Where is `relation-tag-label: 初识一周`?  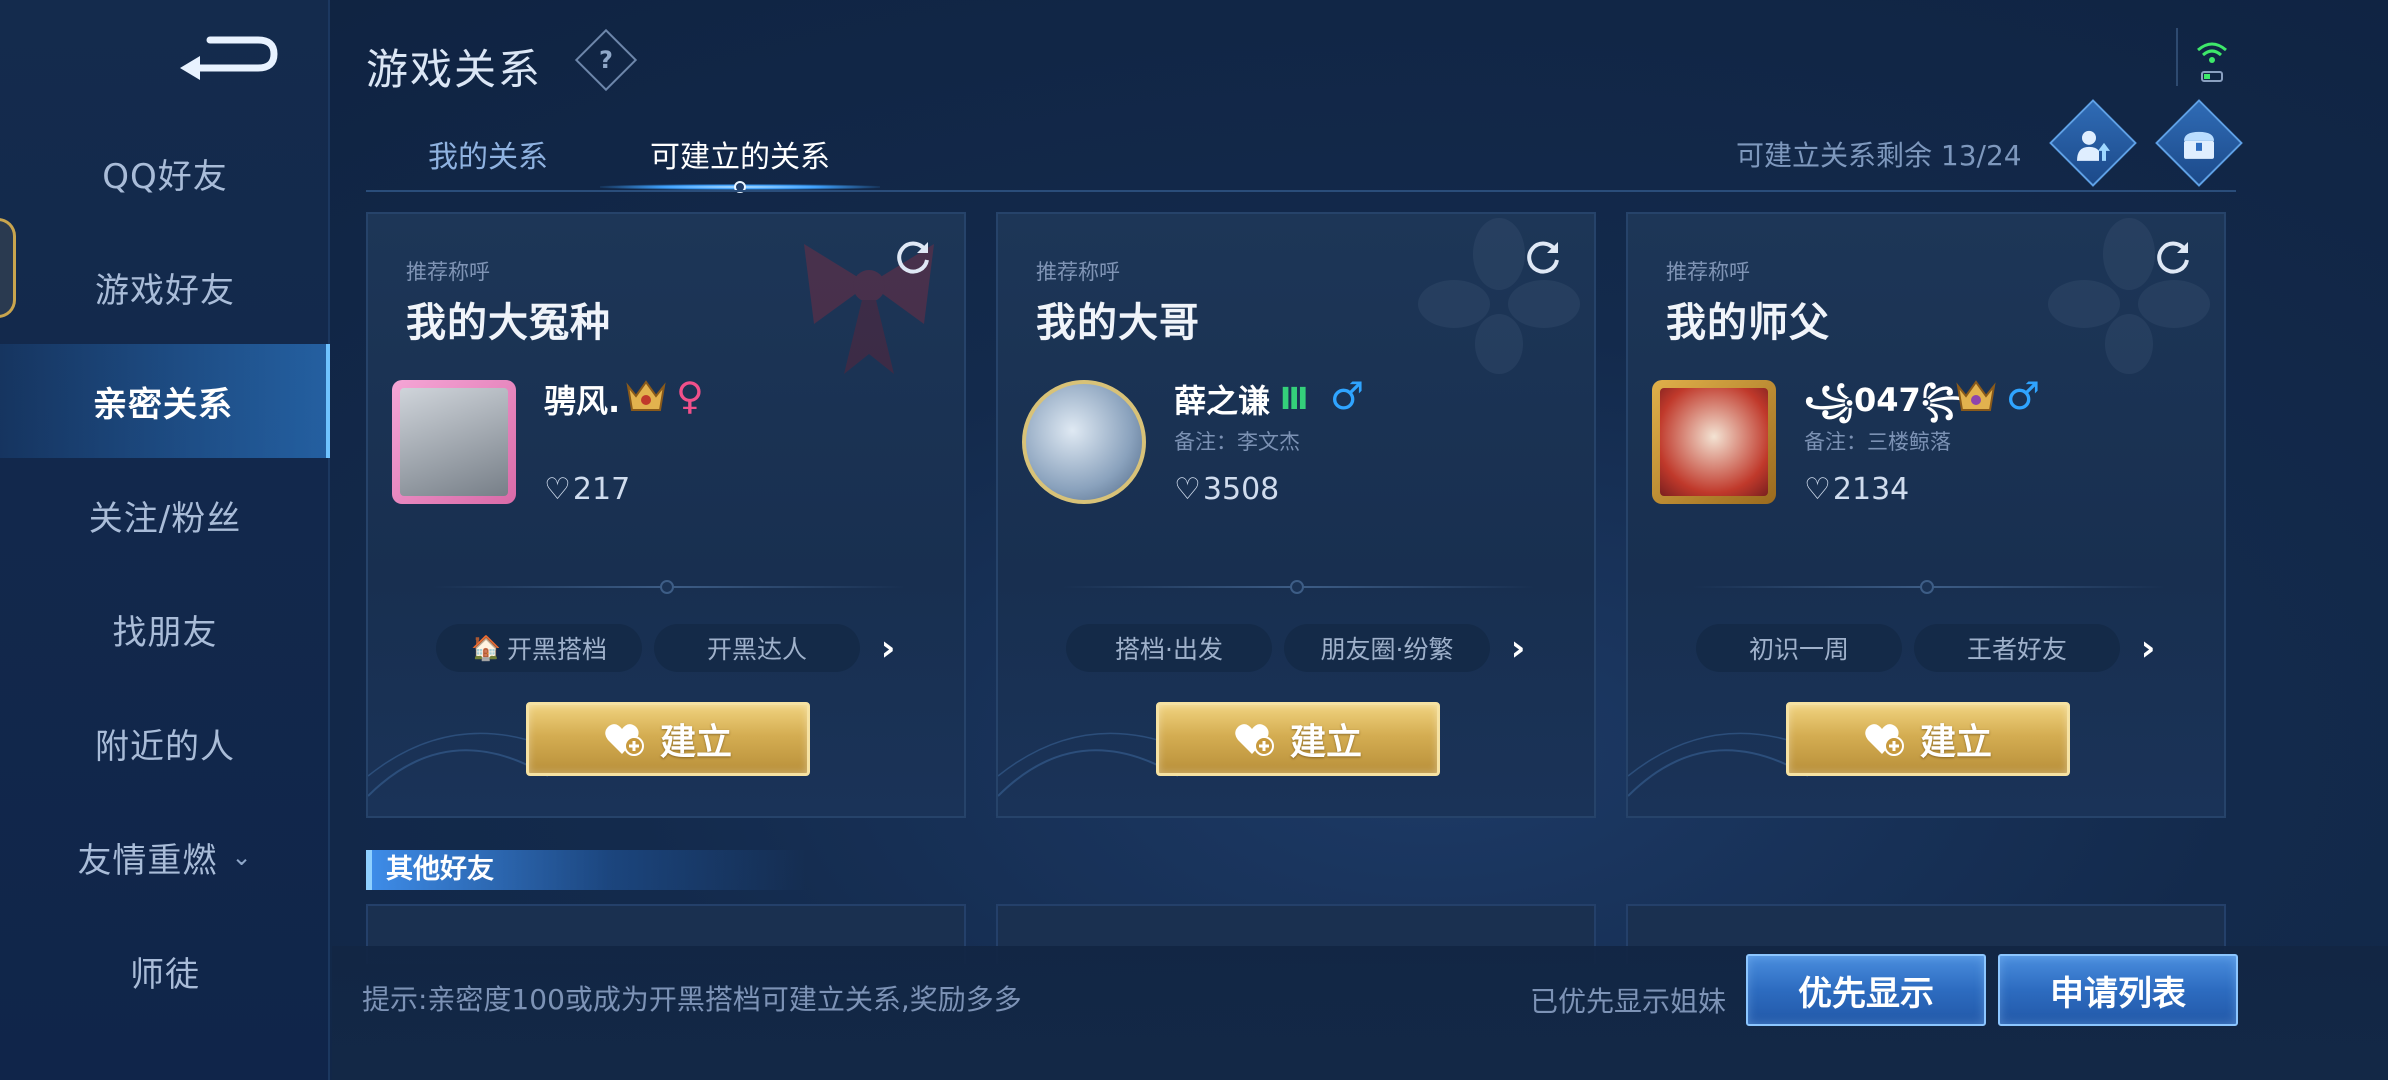 relation-tag-label: 初识一周 is located at coordinates (1798, 649).